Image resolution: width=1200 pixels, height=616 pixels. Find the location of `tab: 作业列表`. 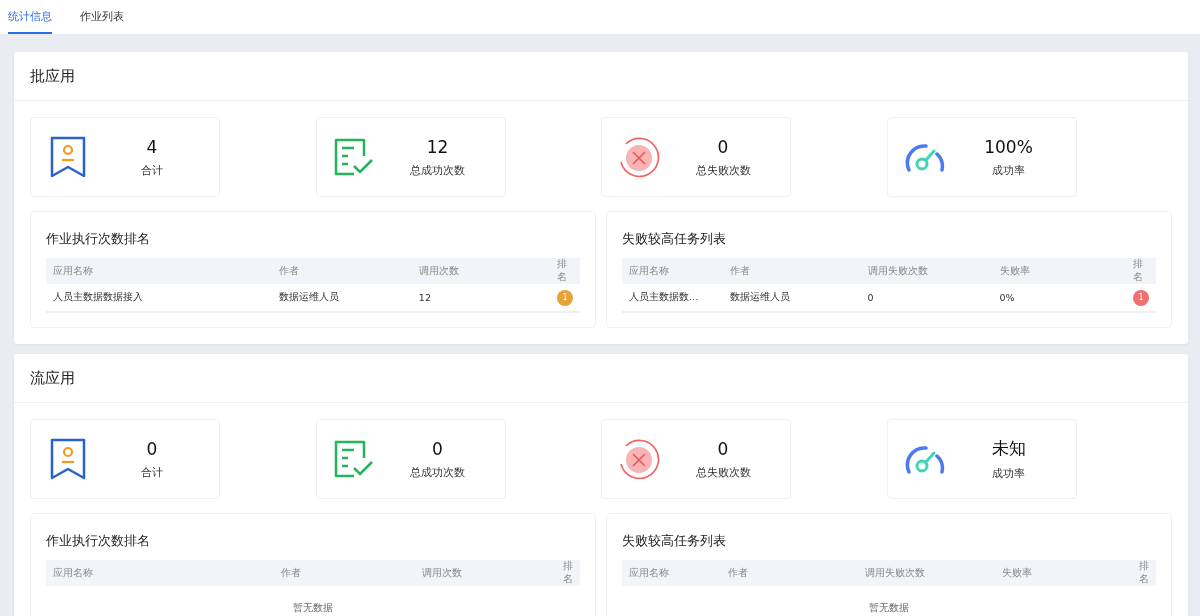

tab: 作业列表 is located at coordinates (102, 17).